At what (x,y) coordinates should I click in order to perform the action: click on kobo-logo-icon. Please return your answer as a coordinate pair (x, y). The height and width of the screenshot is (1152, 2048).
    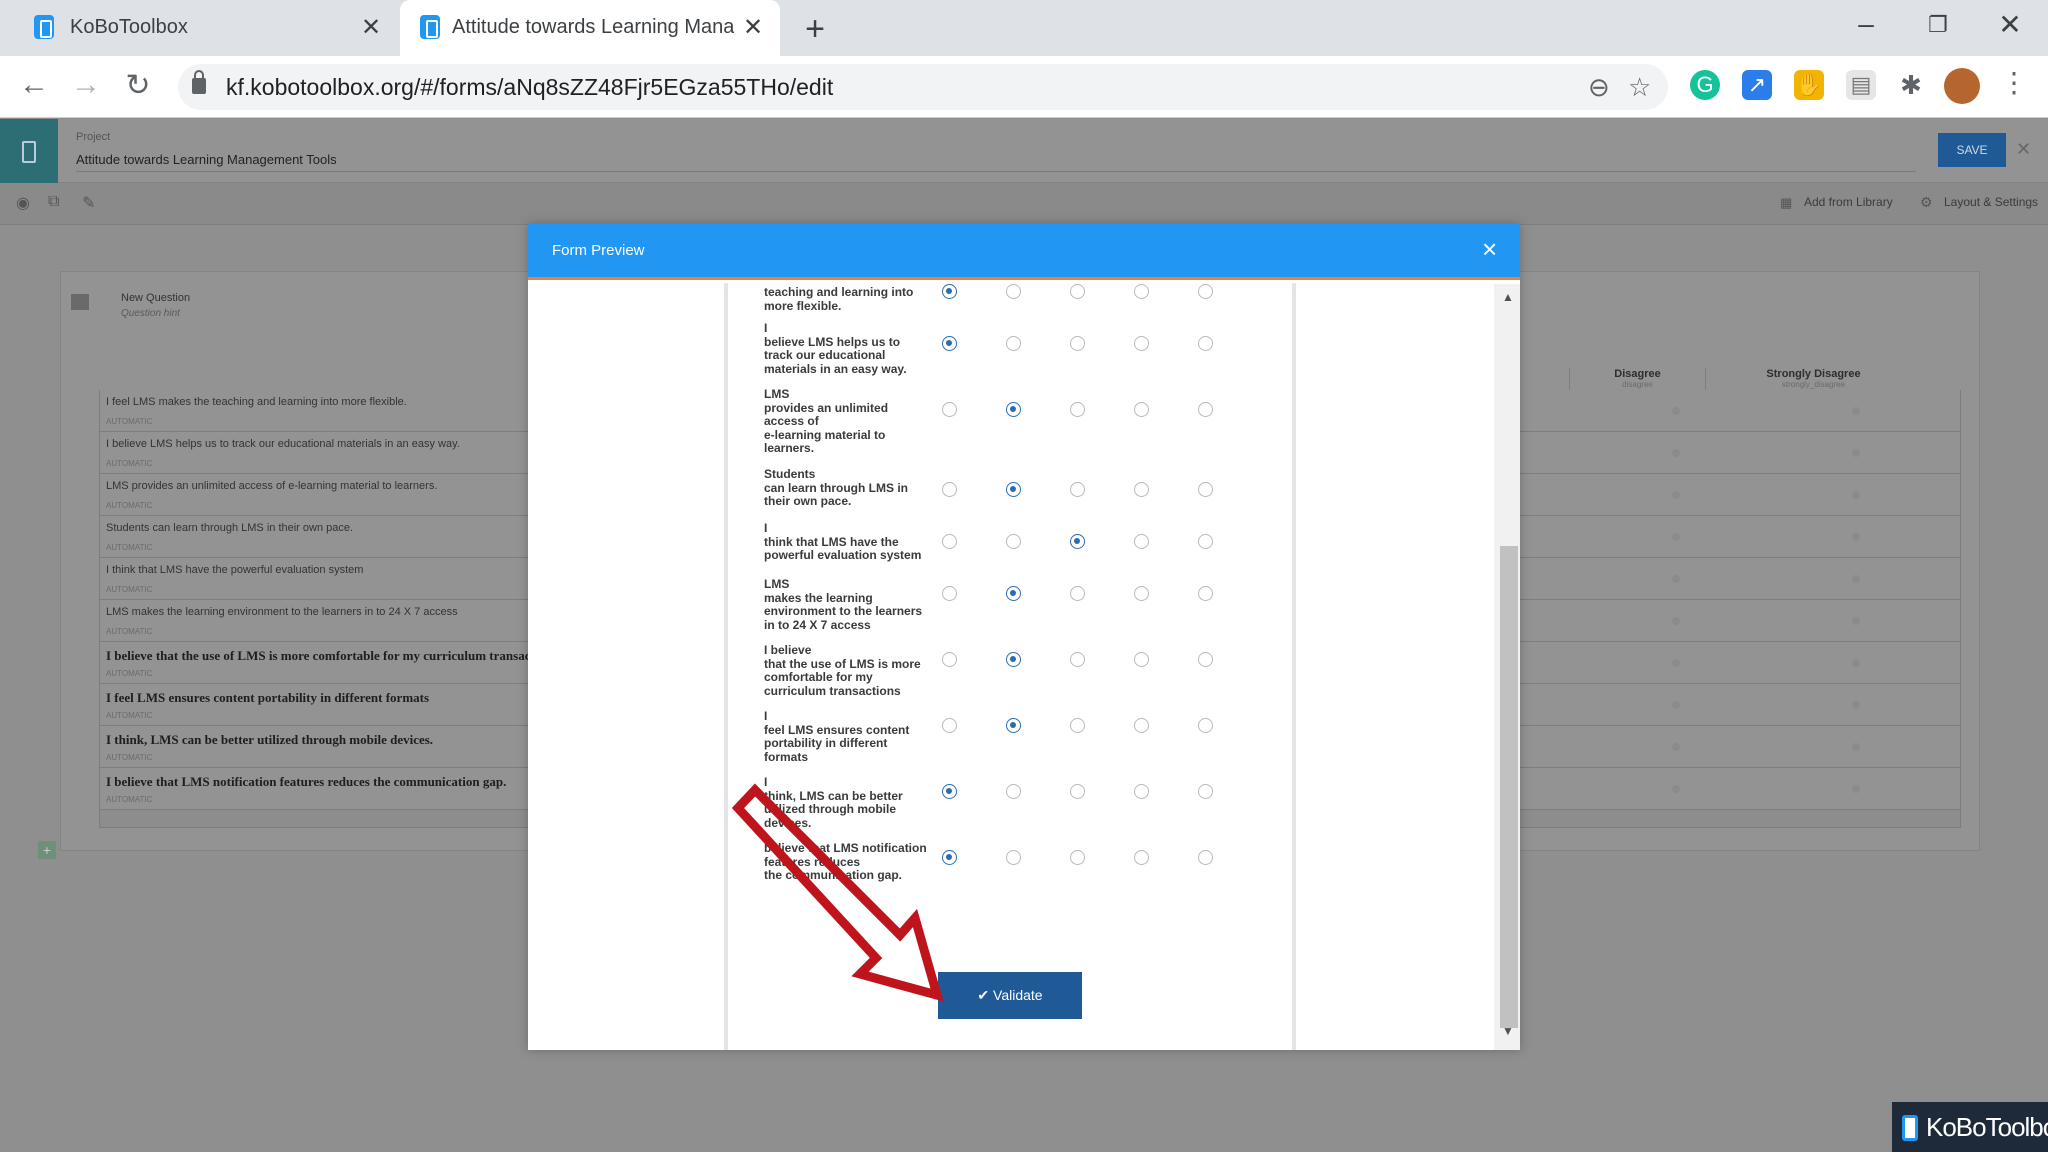
    Looking at the image, I should click on (1910, 1128).